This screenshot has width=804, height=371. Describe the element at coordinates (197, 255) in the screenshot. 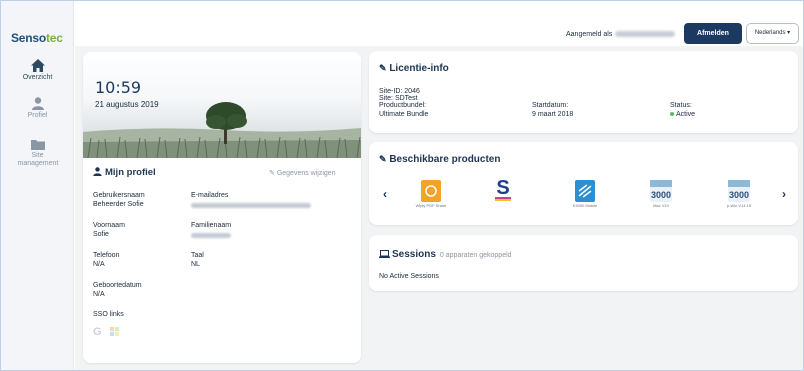

I see `language-label: Taal` at that location.